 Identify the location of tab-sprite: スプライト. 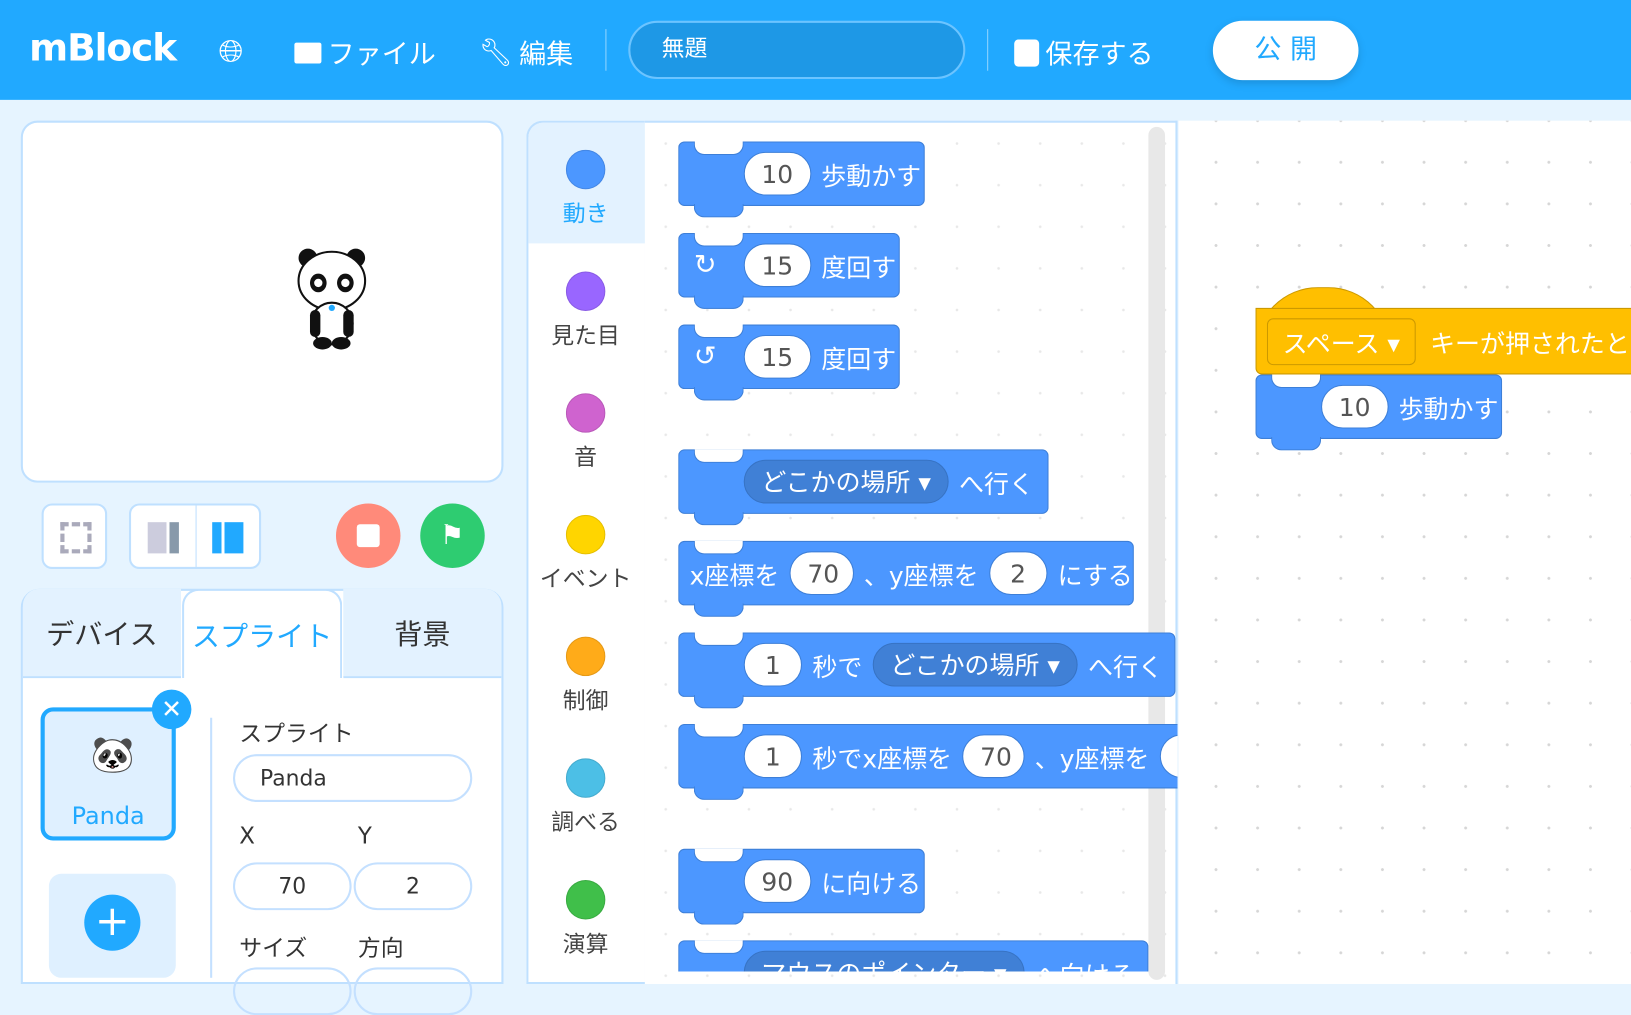
(262, 633).